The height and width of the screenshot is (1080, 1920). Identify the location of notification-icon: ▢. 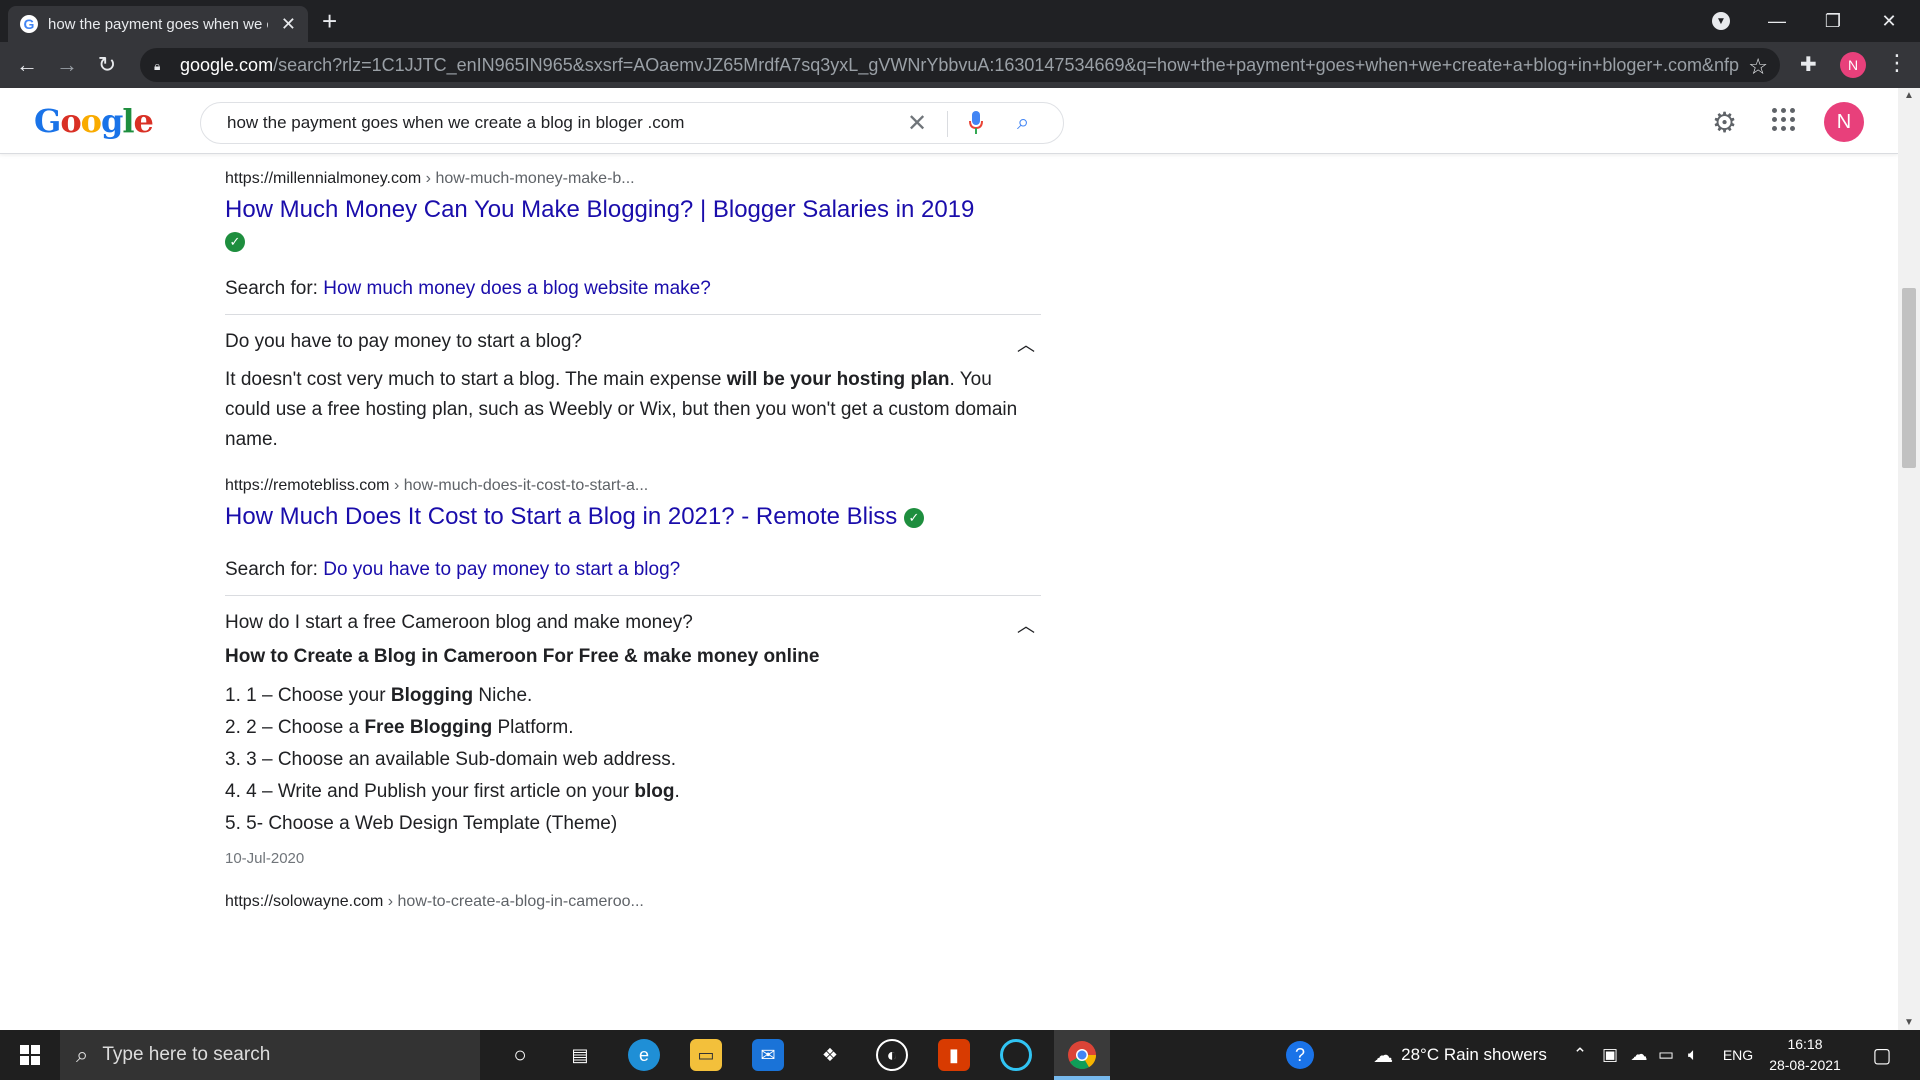
(1882, 1055).